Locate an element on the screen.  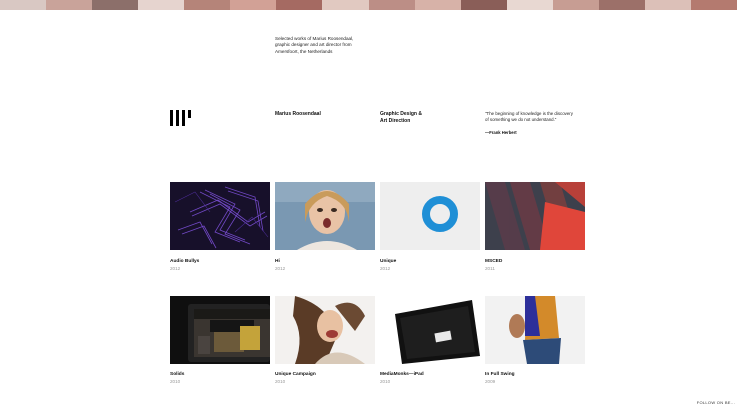
project-title: Hi is located at coordinates (277, 261).